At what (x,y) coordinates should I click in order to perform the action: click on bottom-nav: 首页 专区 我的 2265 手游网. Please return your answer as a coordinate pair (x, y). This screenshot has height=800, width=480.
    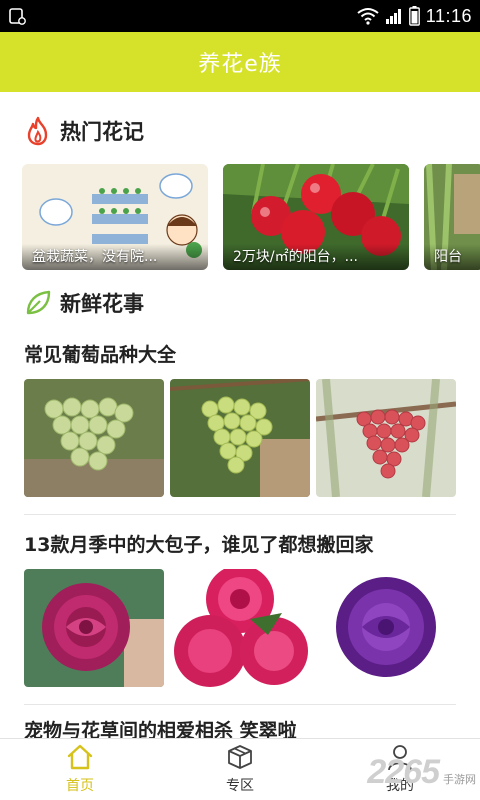
    Looking at the image, I should click on (240, 769).